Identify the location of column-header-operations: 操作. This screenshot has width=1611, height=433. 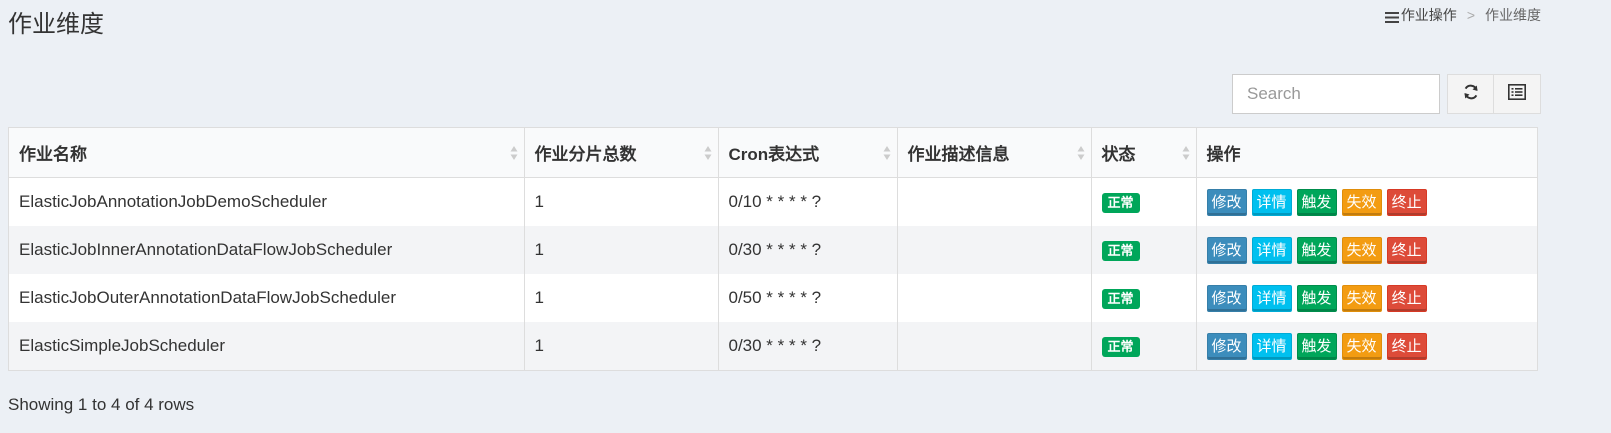
(1366, 153).